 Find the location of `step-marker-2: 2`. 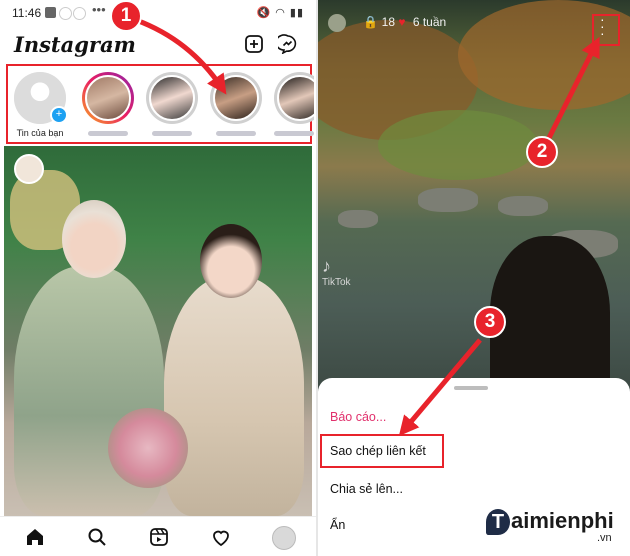

step-marker-2: 2 is located at coordinates (542, 152).